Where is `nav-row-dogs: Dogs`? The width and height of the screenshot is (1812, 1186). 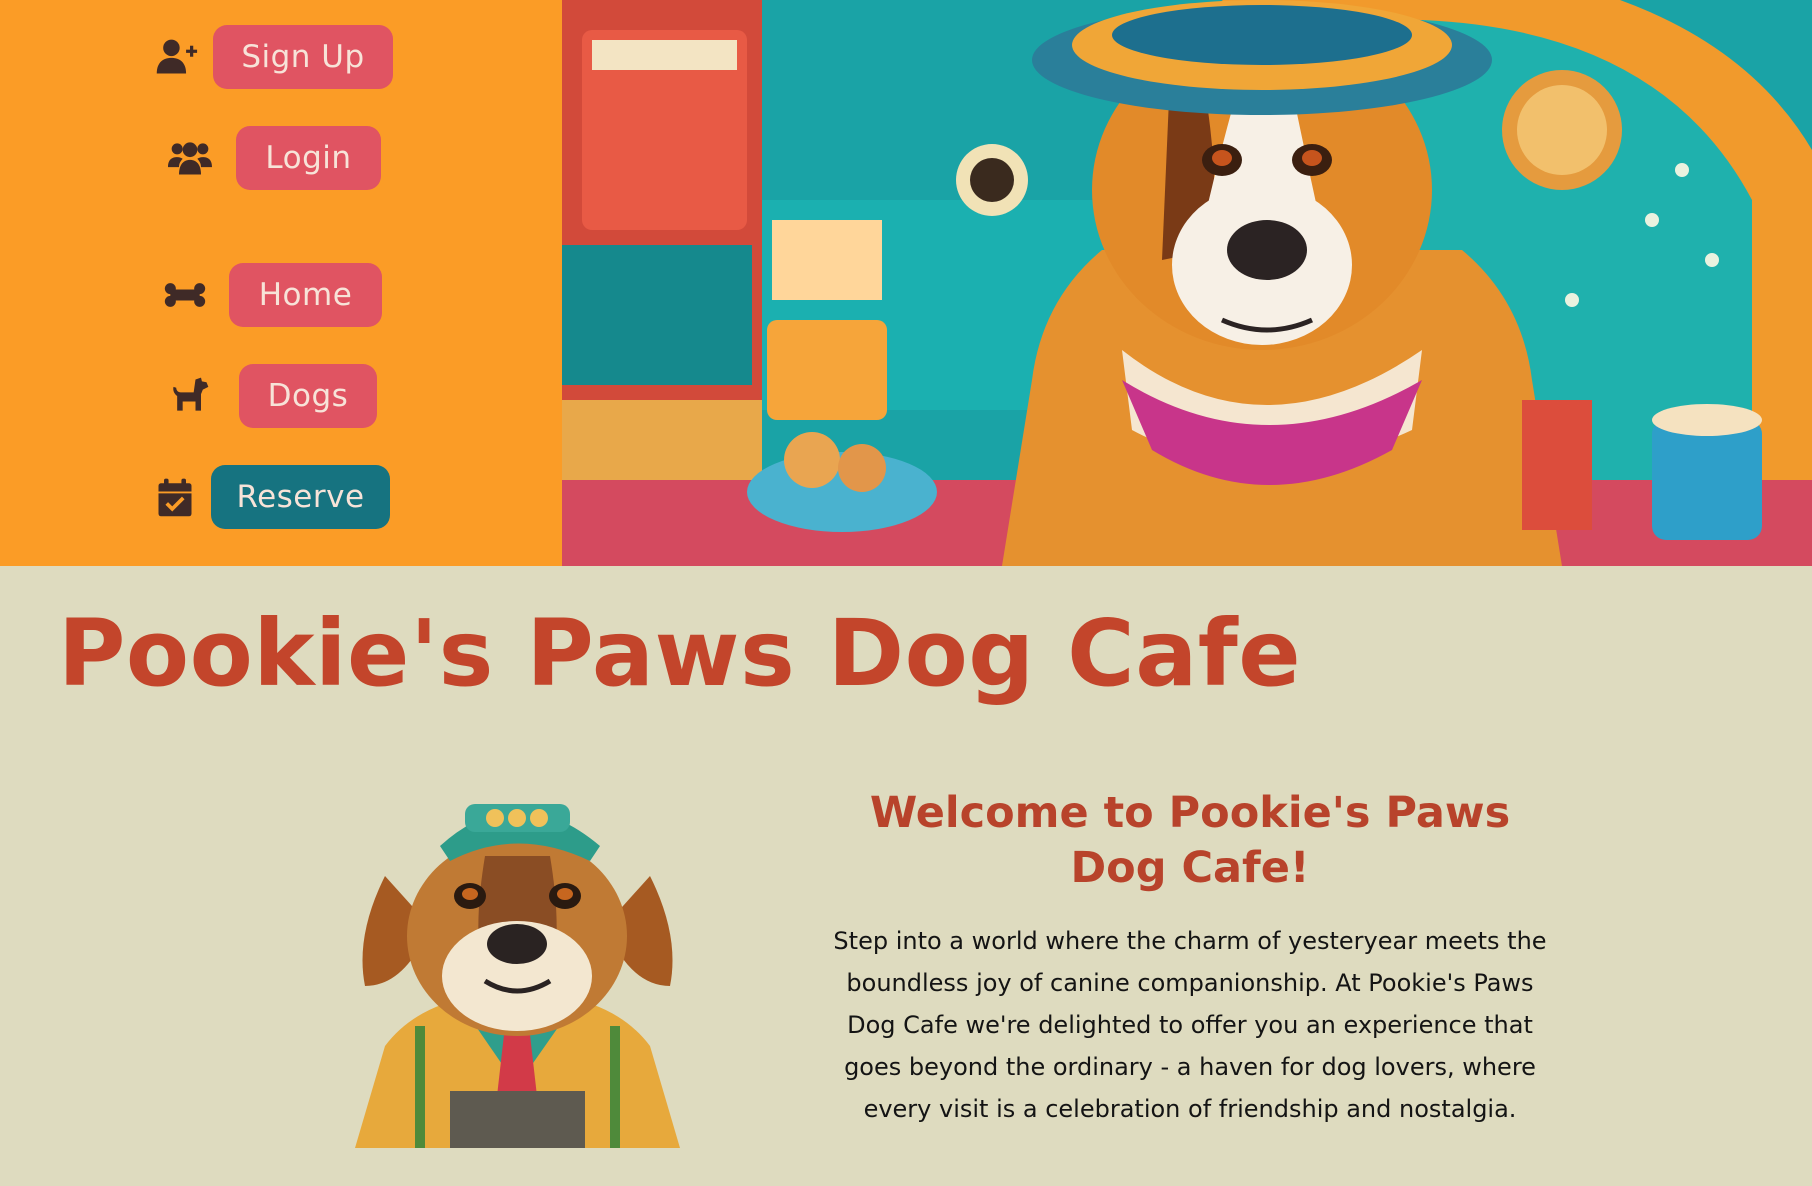
nav-row-dogs: Dogs is located at coordinates (271, 396).